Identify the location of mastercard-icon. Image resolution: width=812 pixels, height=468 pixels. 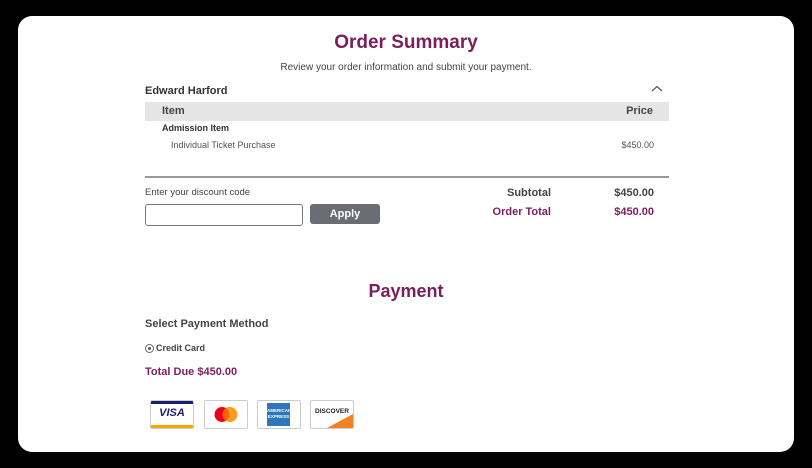
(226, 414).